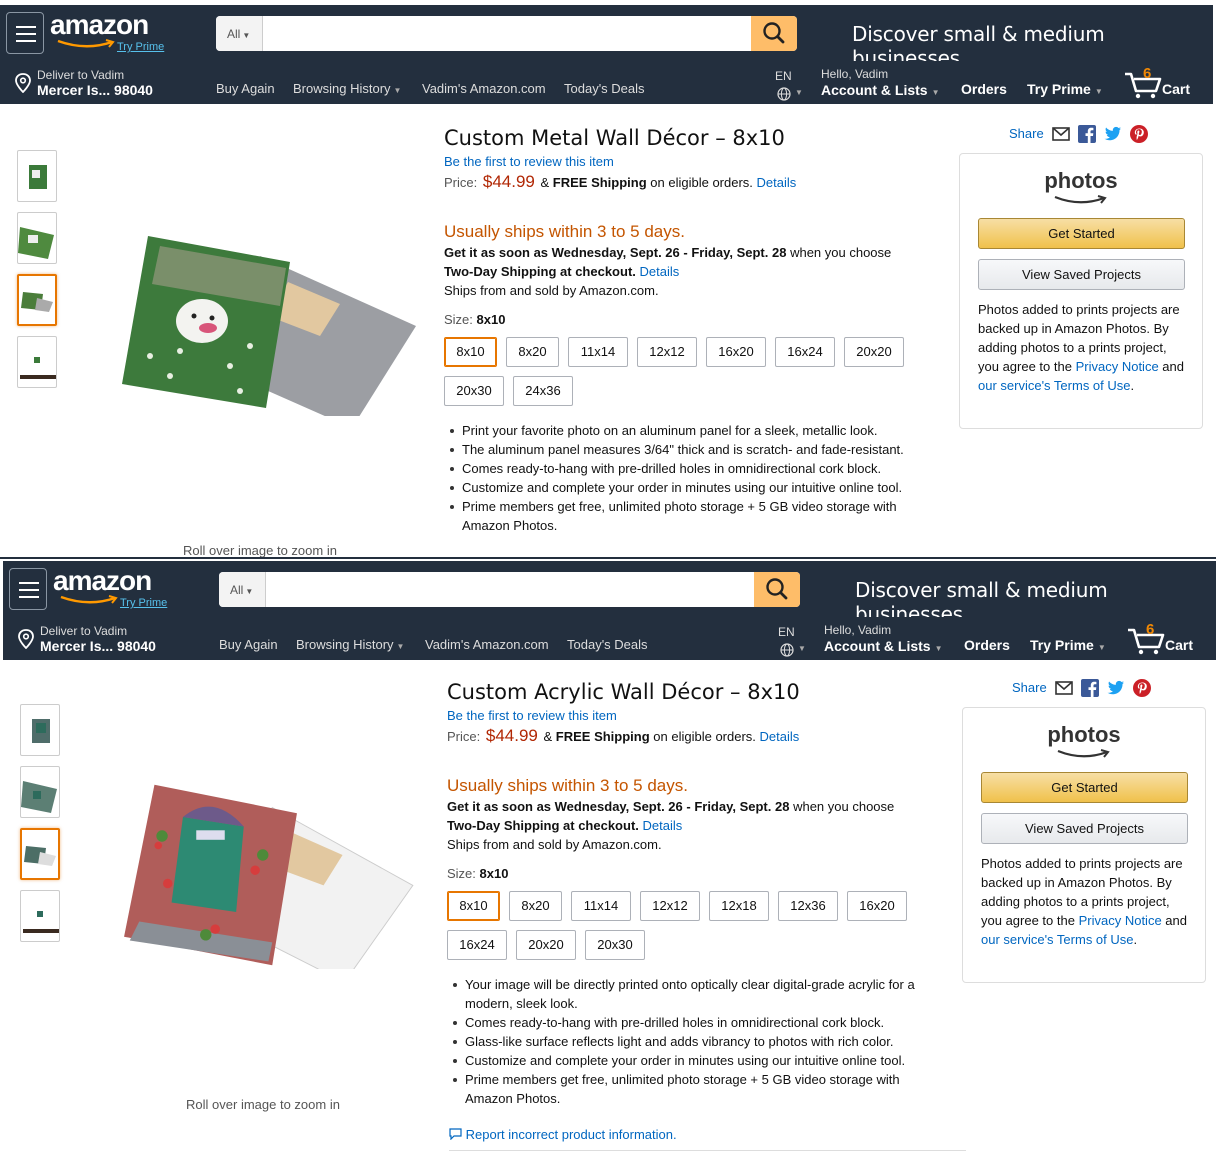  What do you see at coordinates (491, 319) in the screenshot?
I see `size-selected: 8x10` at bounding box center [491, 319].